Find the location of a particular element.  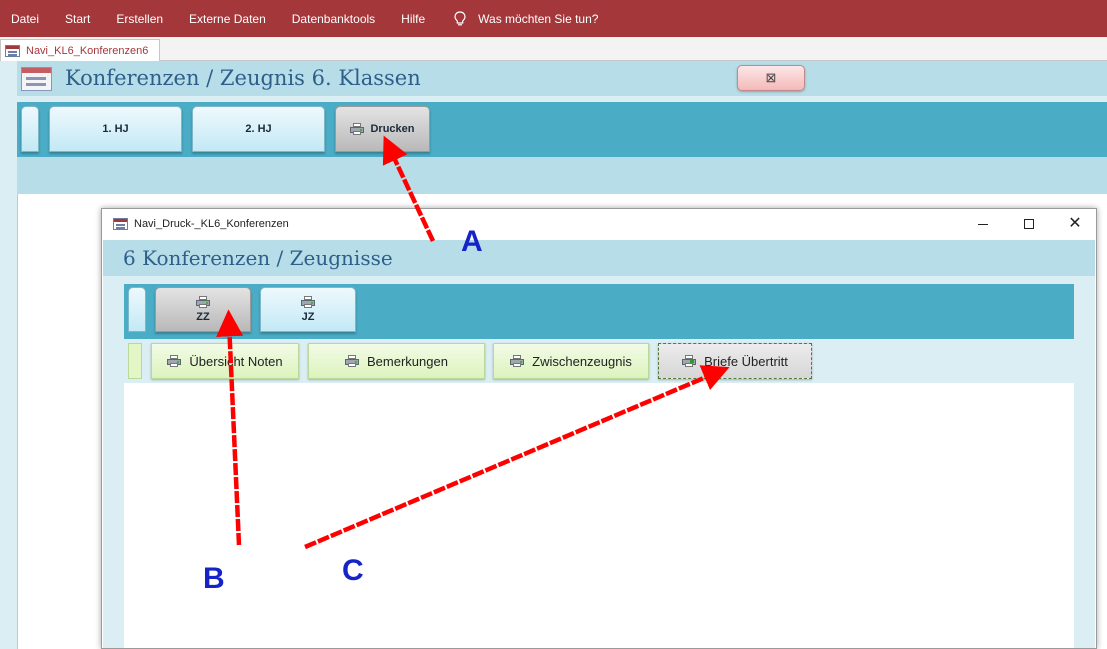

uebersicht-noten-button: Übersicht Noten is located at coordinates (225, 361).